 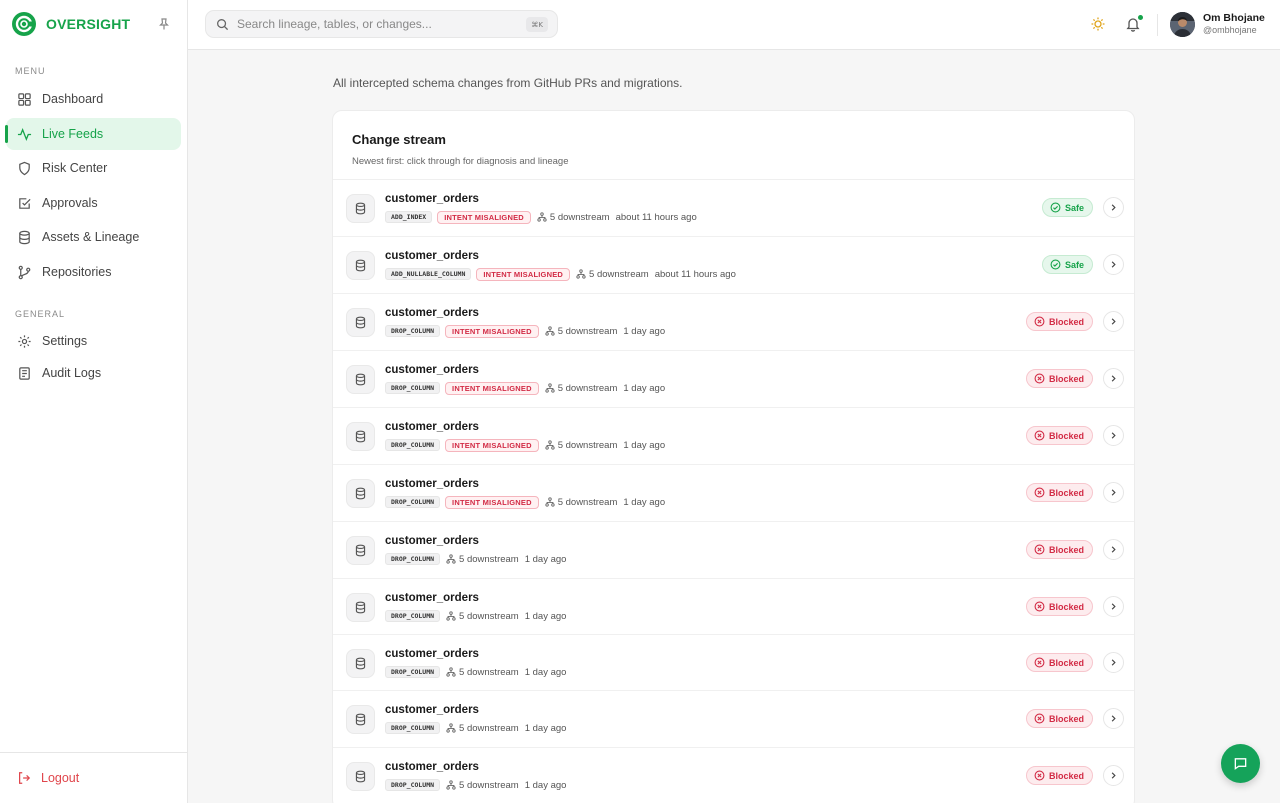 I want to click on logs-icon, so click(x=24, y=373).